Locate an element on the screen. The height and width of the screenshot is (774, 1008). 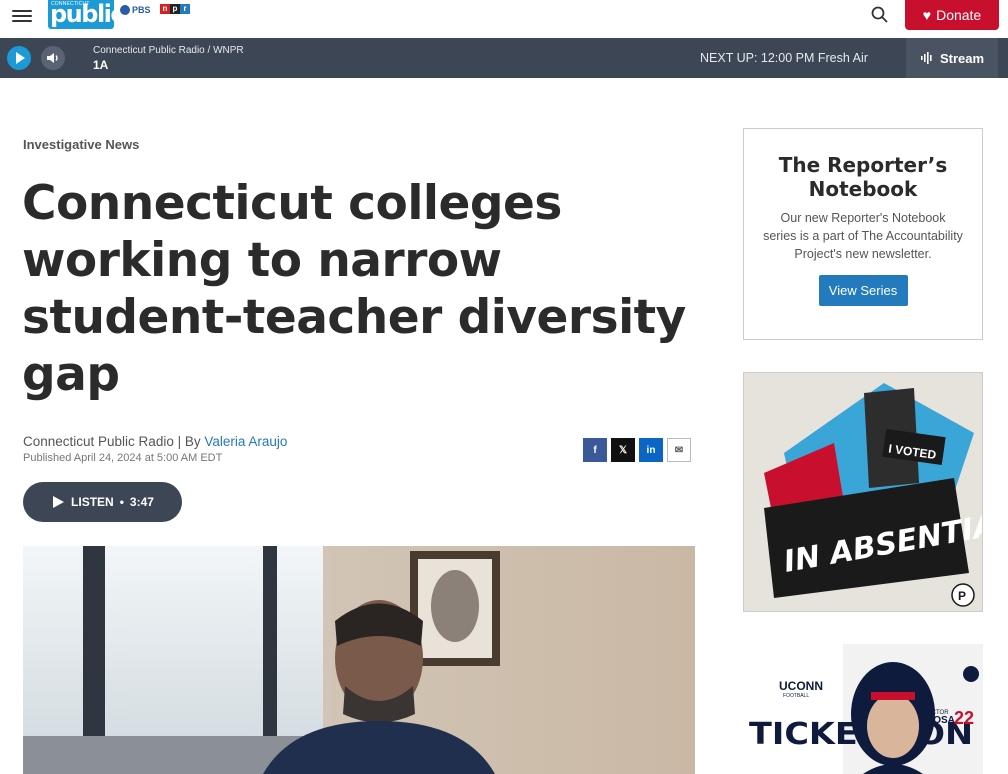
logo-main-text: public is located at coordinates (87, 14).